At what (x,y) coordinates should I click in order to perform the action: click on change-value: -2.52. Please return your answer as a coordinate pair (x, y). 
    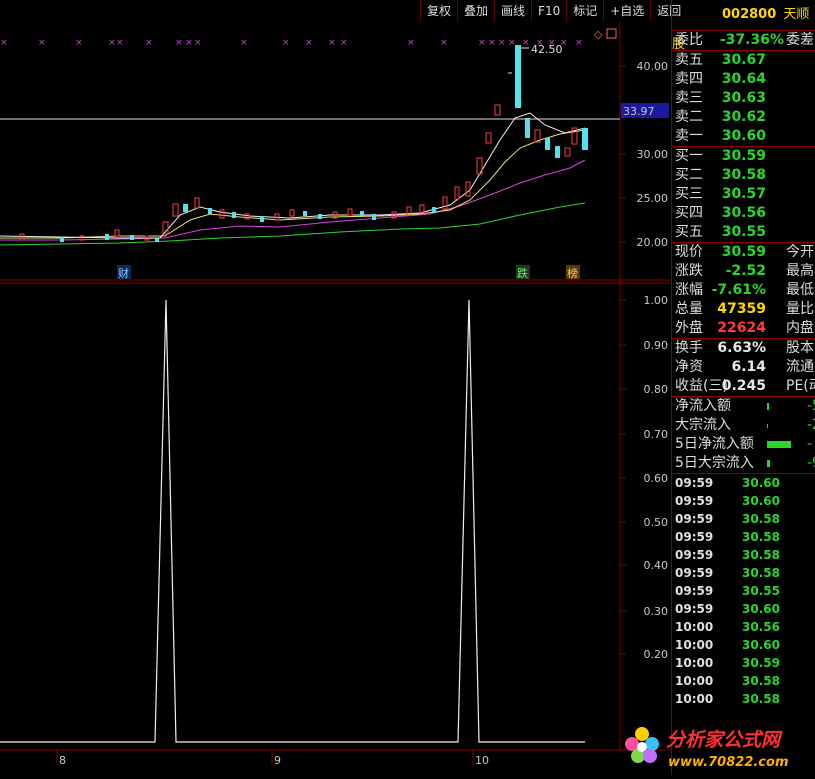
    Looking at the image, I should click on (745, 271).